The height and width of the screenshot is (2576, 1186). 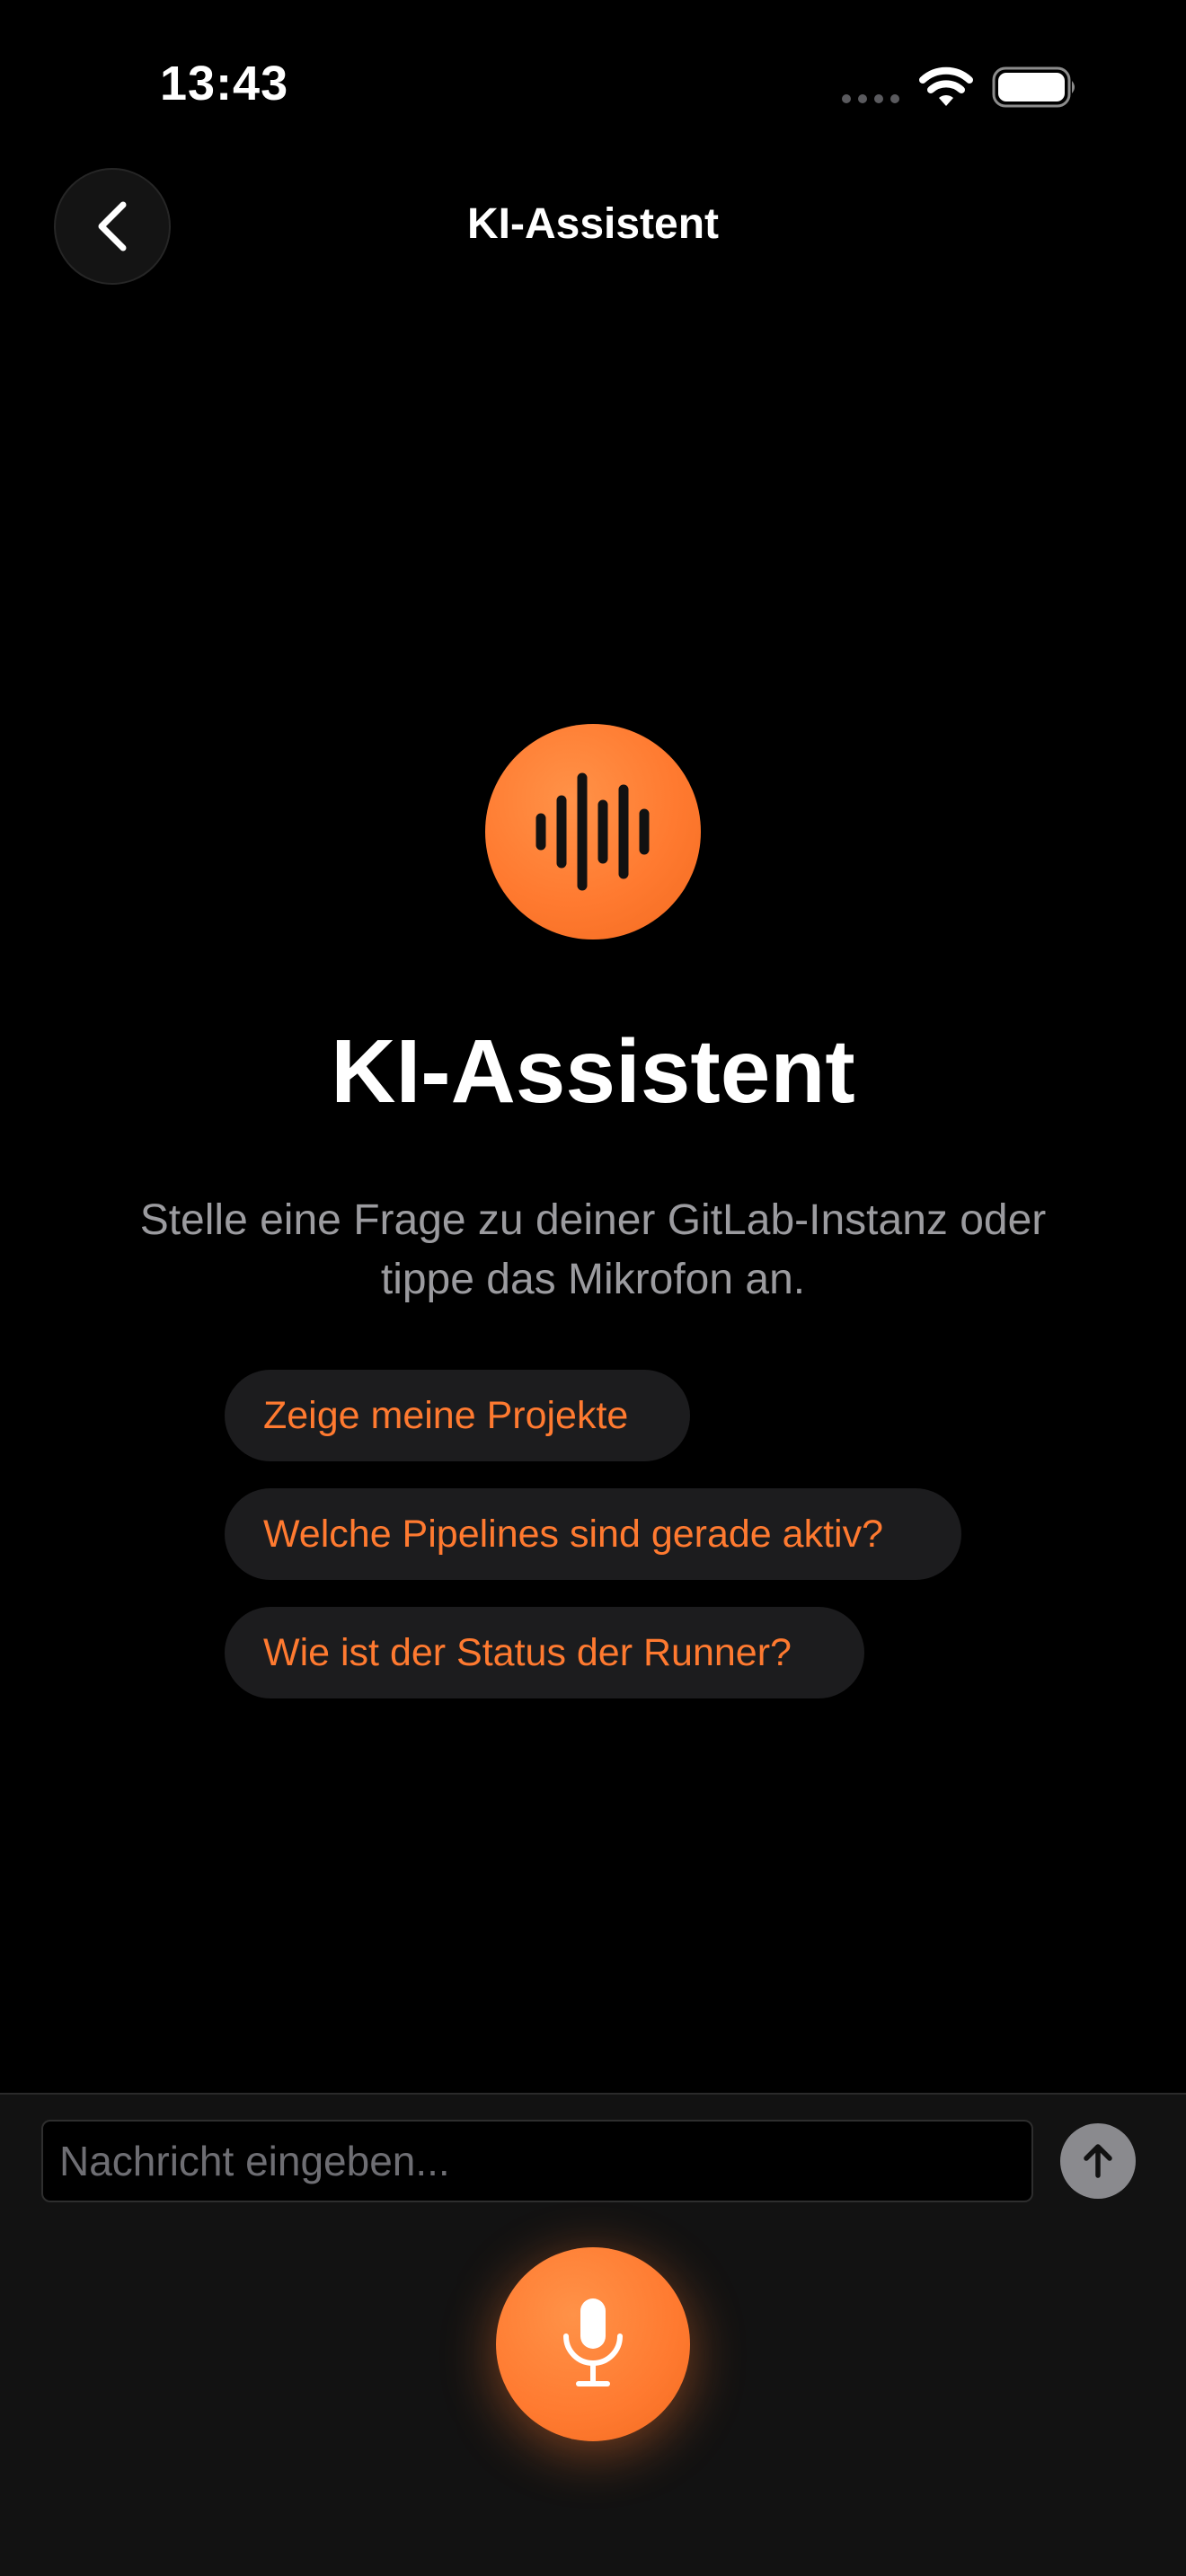 I want to click on assistant-avatar, so click(x=593, y=832).